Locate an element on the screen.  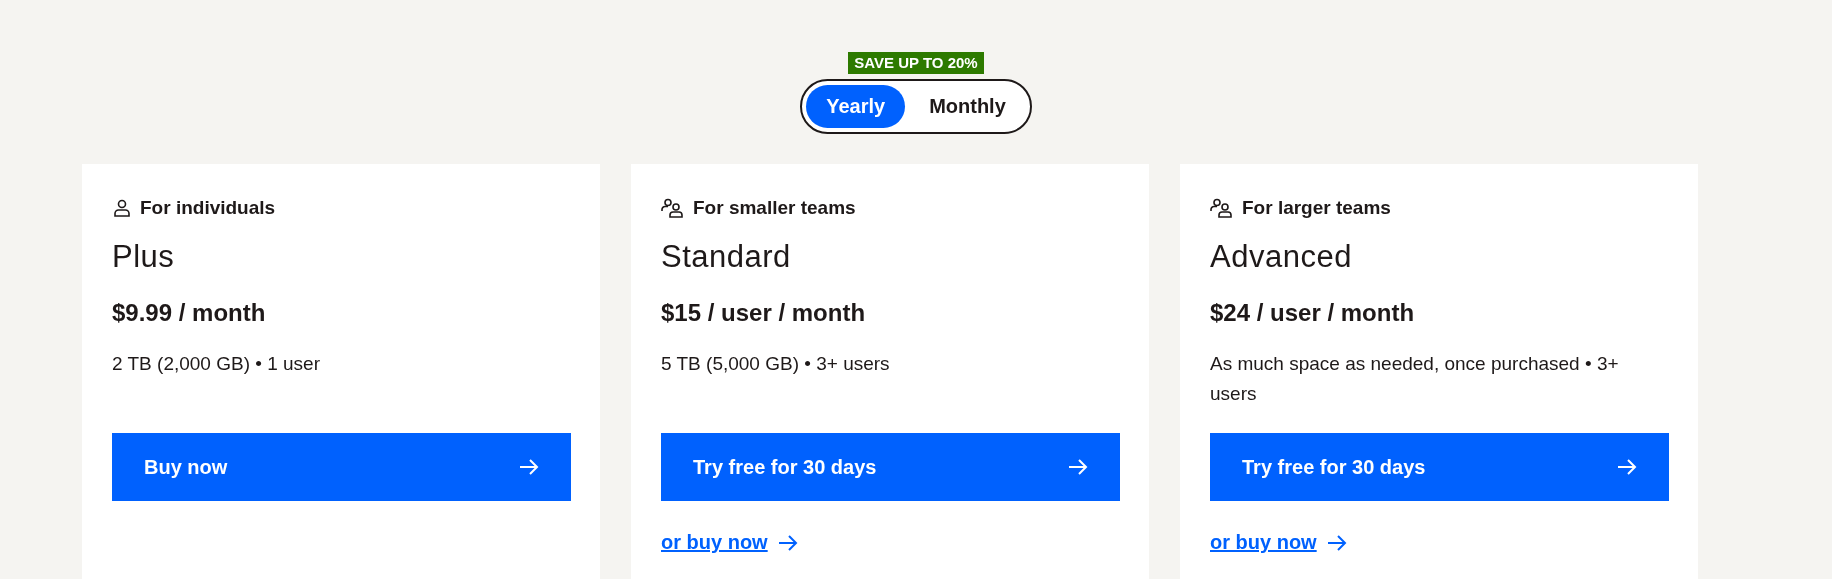
plan-details: 5 TB (5,000 GB) • 3+ users is located at coordinates (776, 364).